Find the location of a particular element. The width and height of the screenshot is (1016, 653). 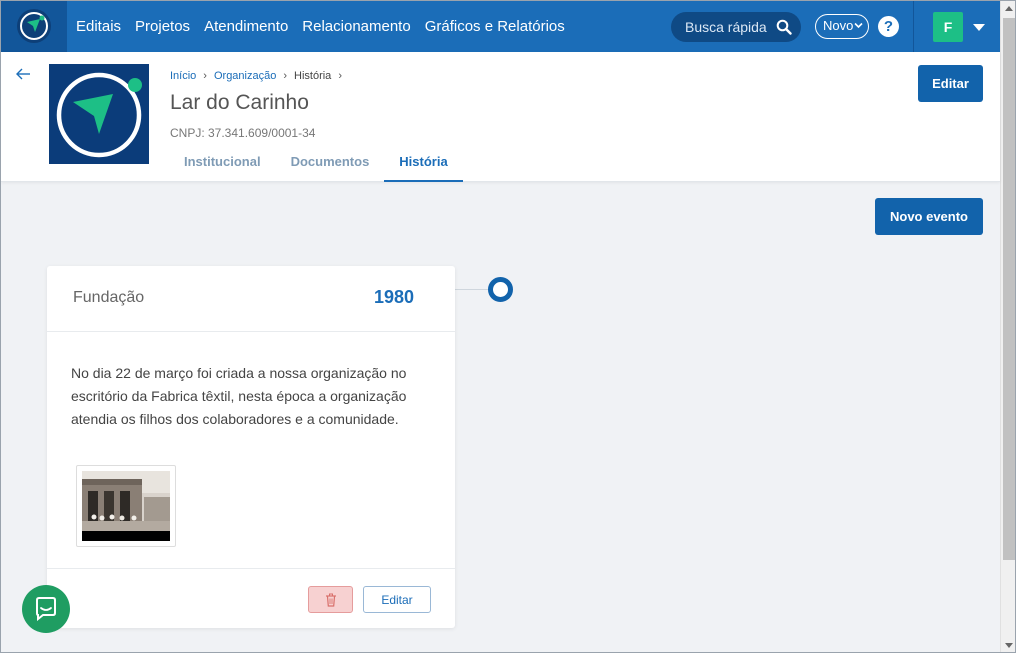

edit-organization-button: Editar is located at coordinates (950, 83).